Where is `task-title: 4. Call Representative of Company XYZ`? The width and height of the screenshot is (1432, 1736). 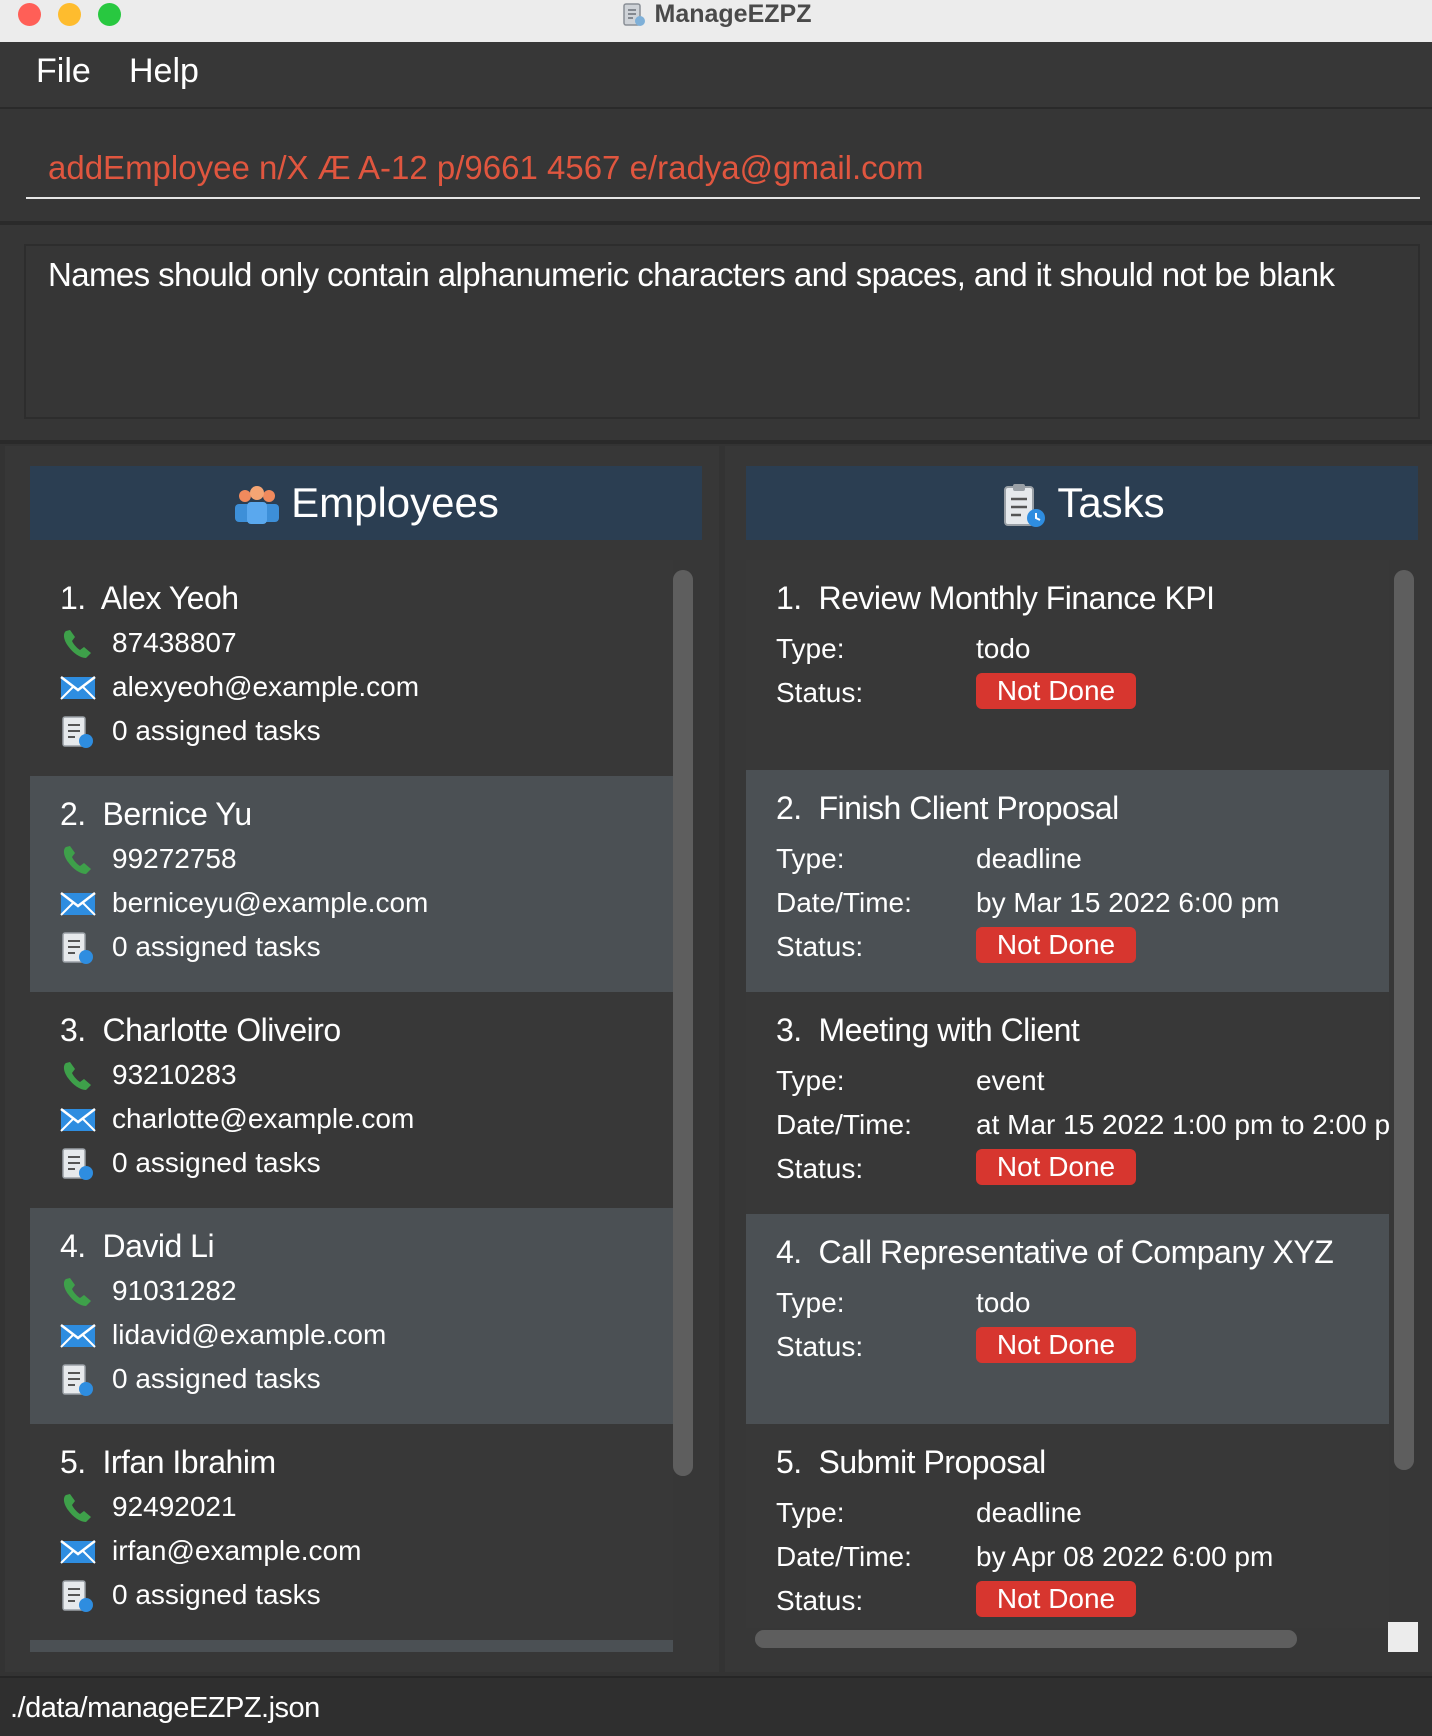
task-title: 4. Call Representative of Company XYZ is located at coordinates (1055, 1252).